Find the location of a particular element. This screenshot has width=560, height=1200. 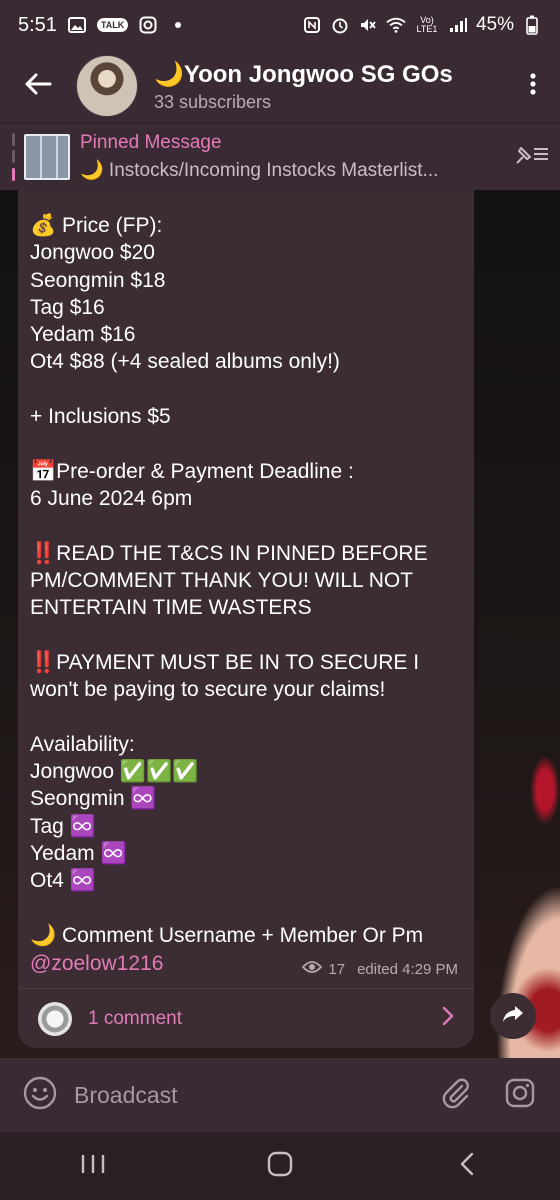

home-button is located at coordinates (280, 1166).